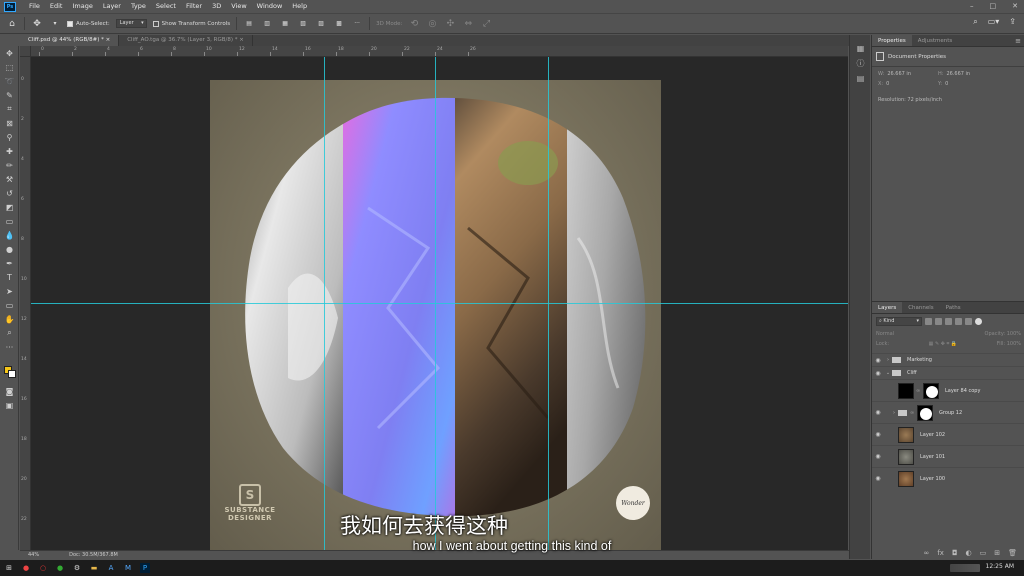 The height and width of the screenshot is (576, 1024). Describe the element at coordinates (1003, 334) in the screenshot. I see `opacity-control: Opacity: 100%` at that location.